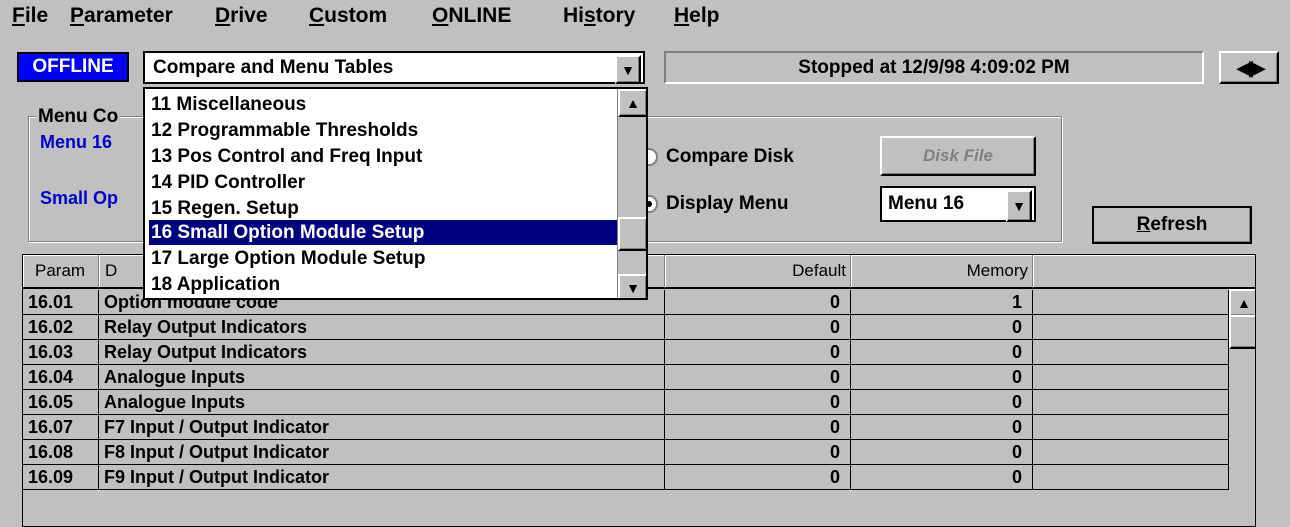 This screenshot has height=527, width=1290. I want to click on column-header-memory: Memory, so click(942, 272).